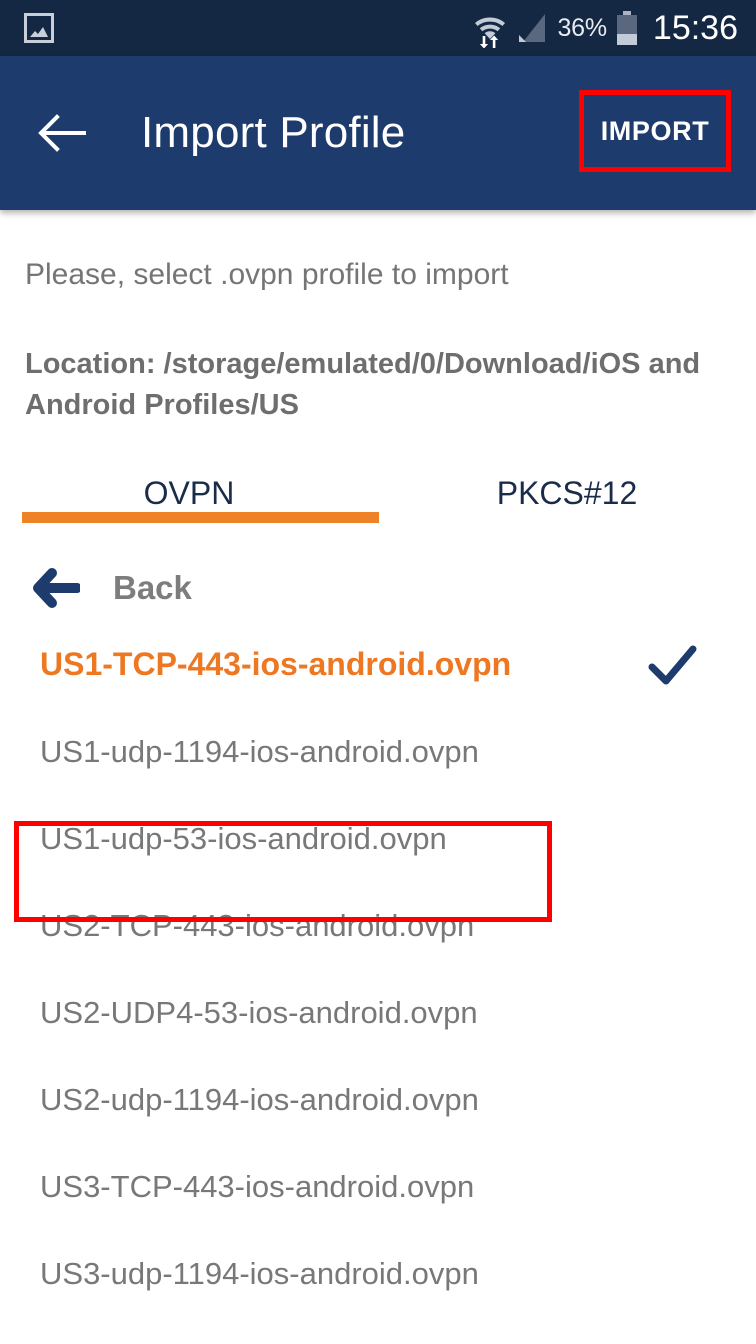  Describe the element at coordinates (273, 132) in the screenshot. I see `page-title: Import Profile` at that location.